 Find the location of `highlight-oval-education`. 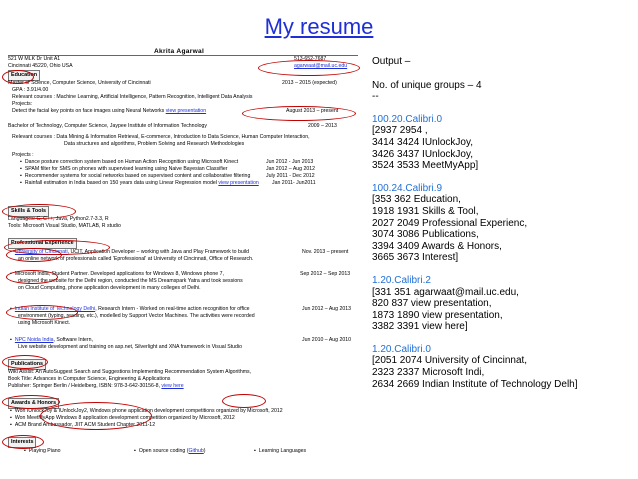

highlight-oval-education is located at coordinates (18, 77).